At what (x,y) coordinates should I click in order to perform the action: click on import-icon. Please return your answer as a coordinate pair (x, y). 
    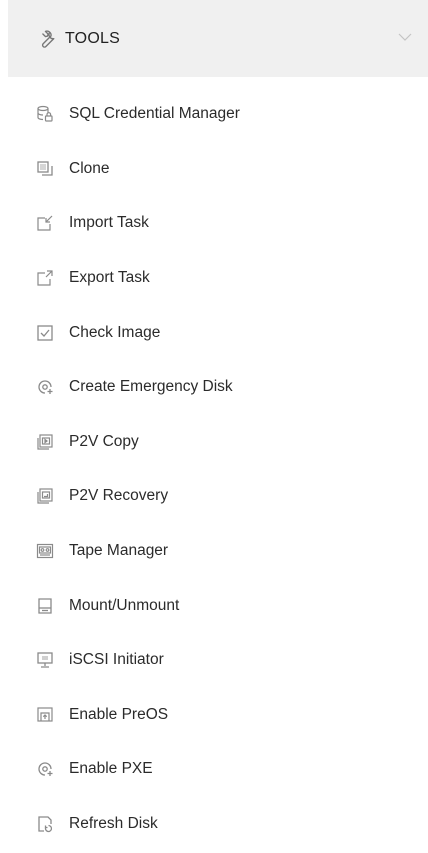
    Looking at the image, I should click on (45, 223).